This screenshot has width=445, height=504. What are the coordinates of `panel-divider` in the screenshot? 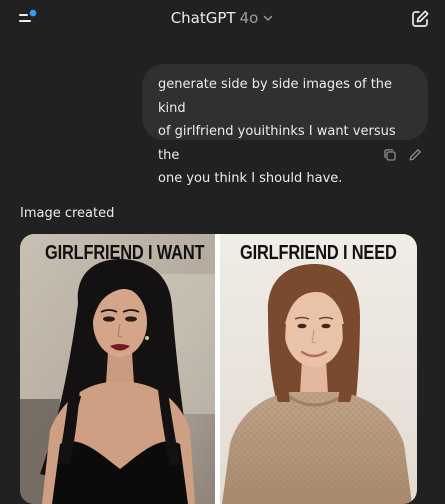 It's located at (217, 369).